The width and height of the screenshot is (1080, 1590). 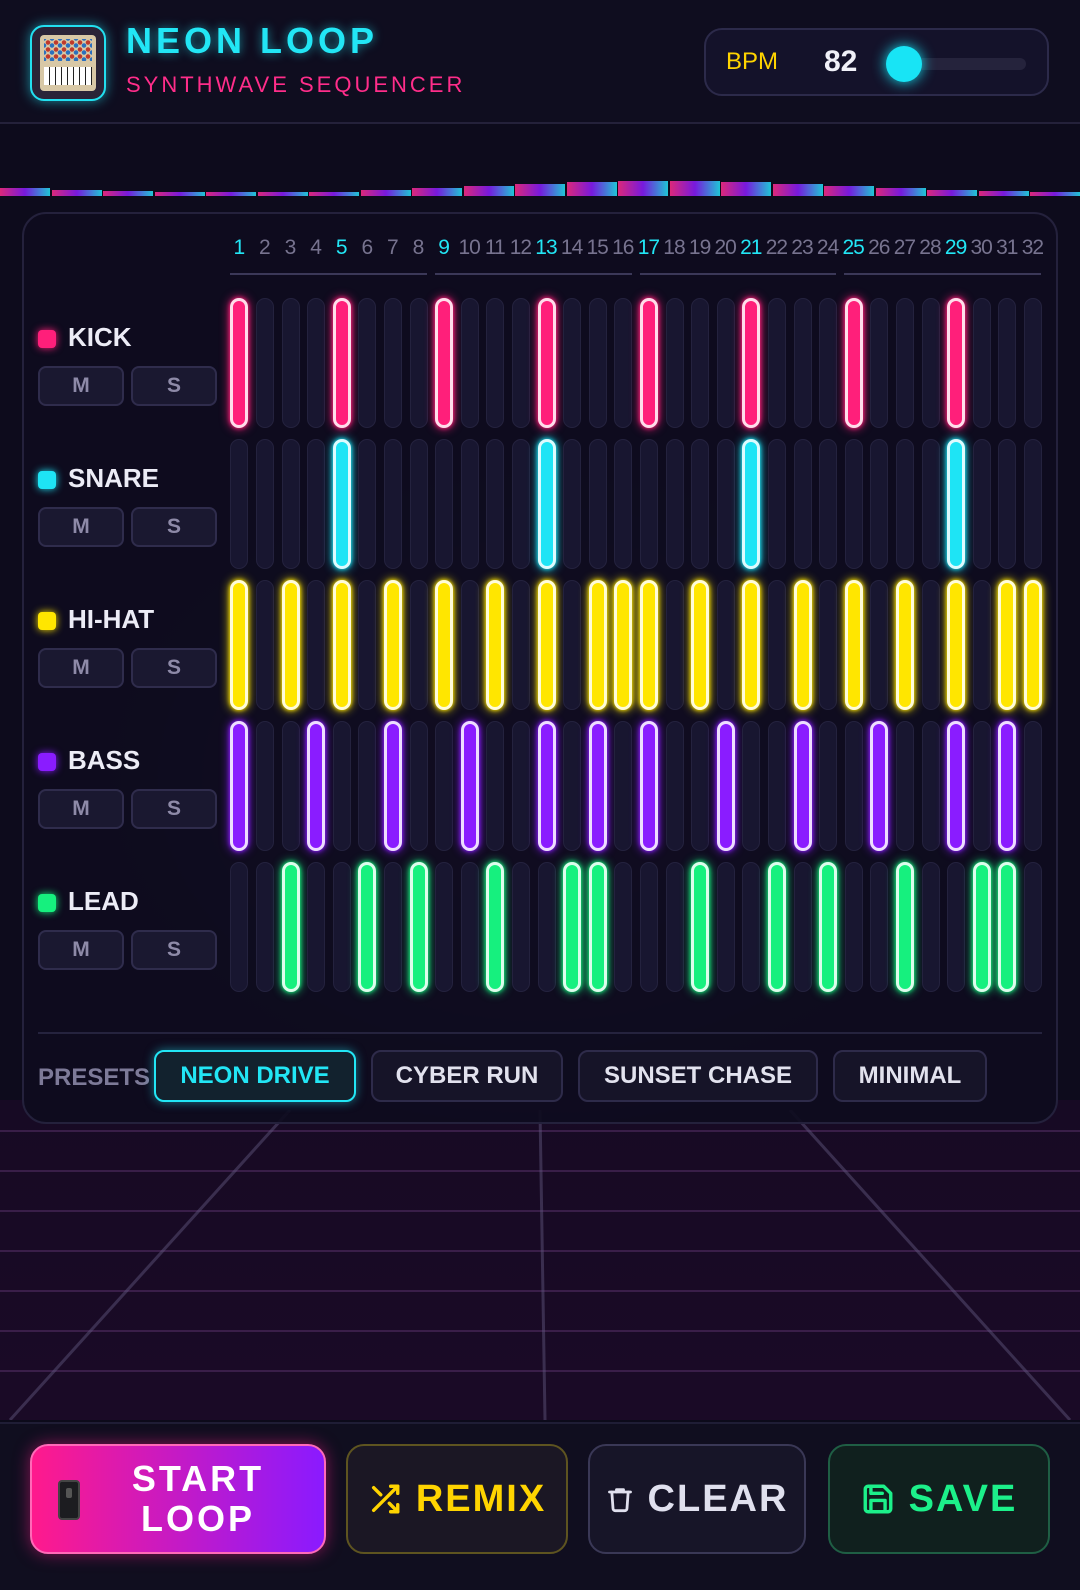 I want to click on preset-button: CYBER RUN, so click(x=467, y=1076).